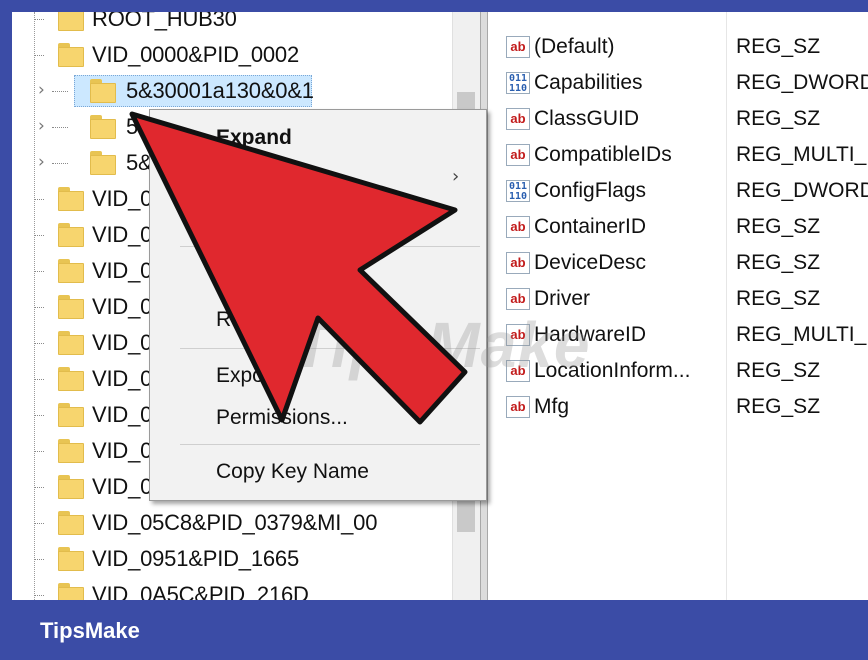 This screenshot has width=868, height=660. Describe the element at coordinates (90, 630) in the screenshot. I see `footer-brand: TipsMake` at that location.